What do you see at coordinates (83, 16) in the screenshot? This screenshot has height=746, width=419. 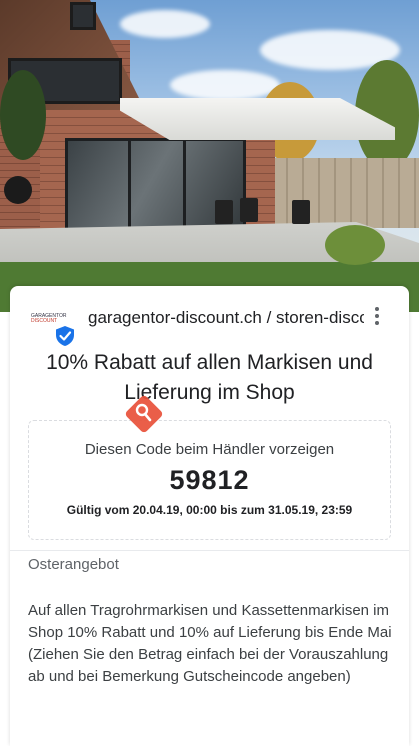 I see `house-window` at bounding box center [83, 16].